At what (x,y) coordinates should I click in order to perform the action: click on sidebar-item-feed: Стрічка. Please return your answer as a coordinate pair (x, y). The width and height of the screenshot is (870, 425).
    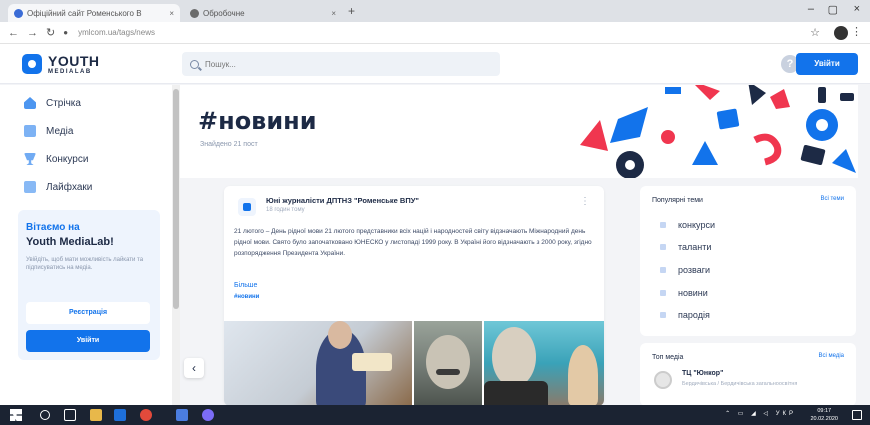
    Looking at the image, I should click on (52, 103).